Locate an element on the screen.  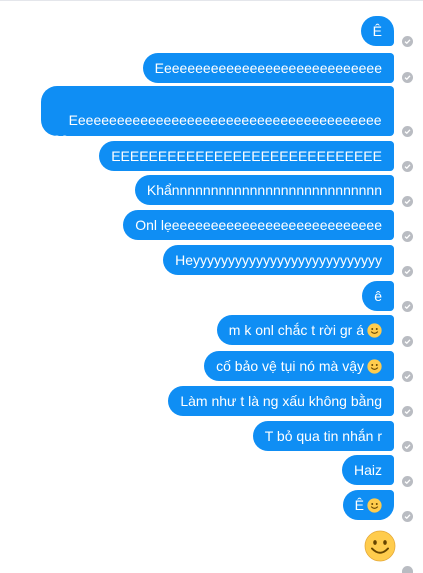
top-divider is located at coordinates (211, 0).